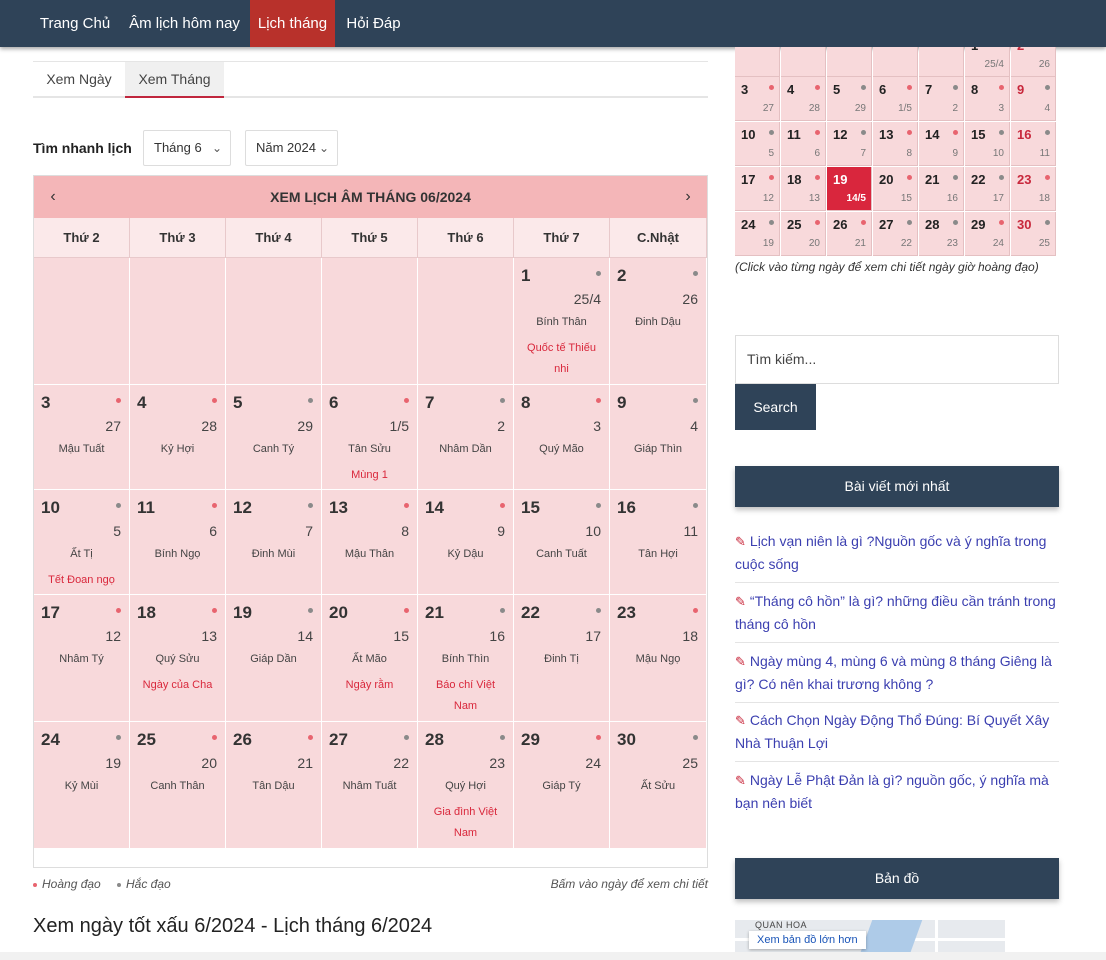 The height and width of the screenshot is (960, 1106). I want to click on calendar-day-cell: 9 4 Giáp Thìn, so click(658, 437).